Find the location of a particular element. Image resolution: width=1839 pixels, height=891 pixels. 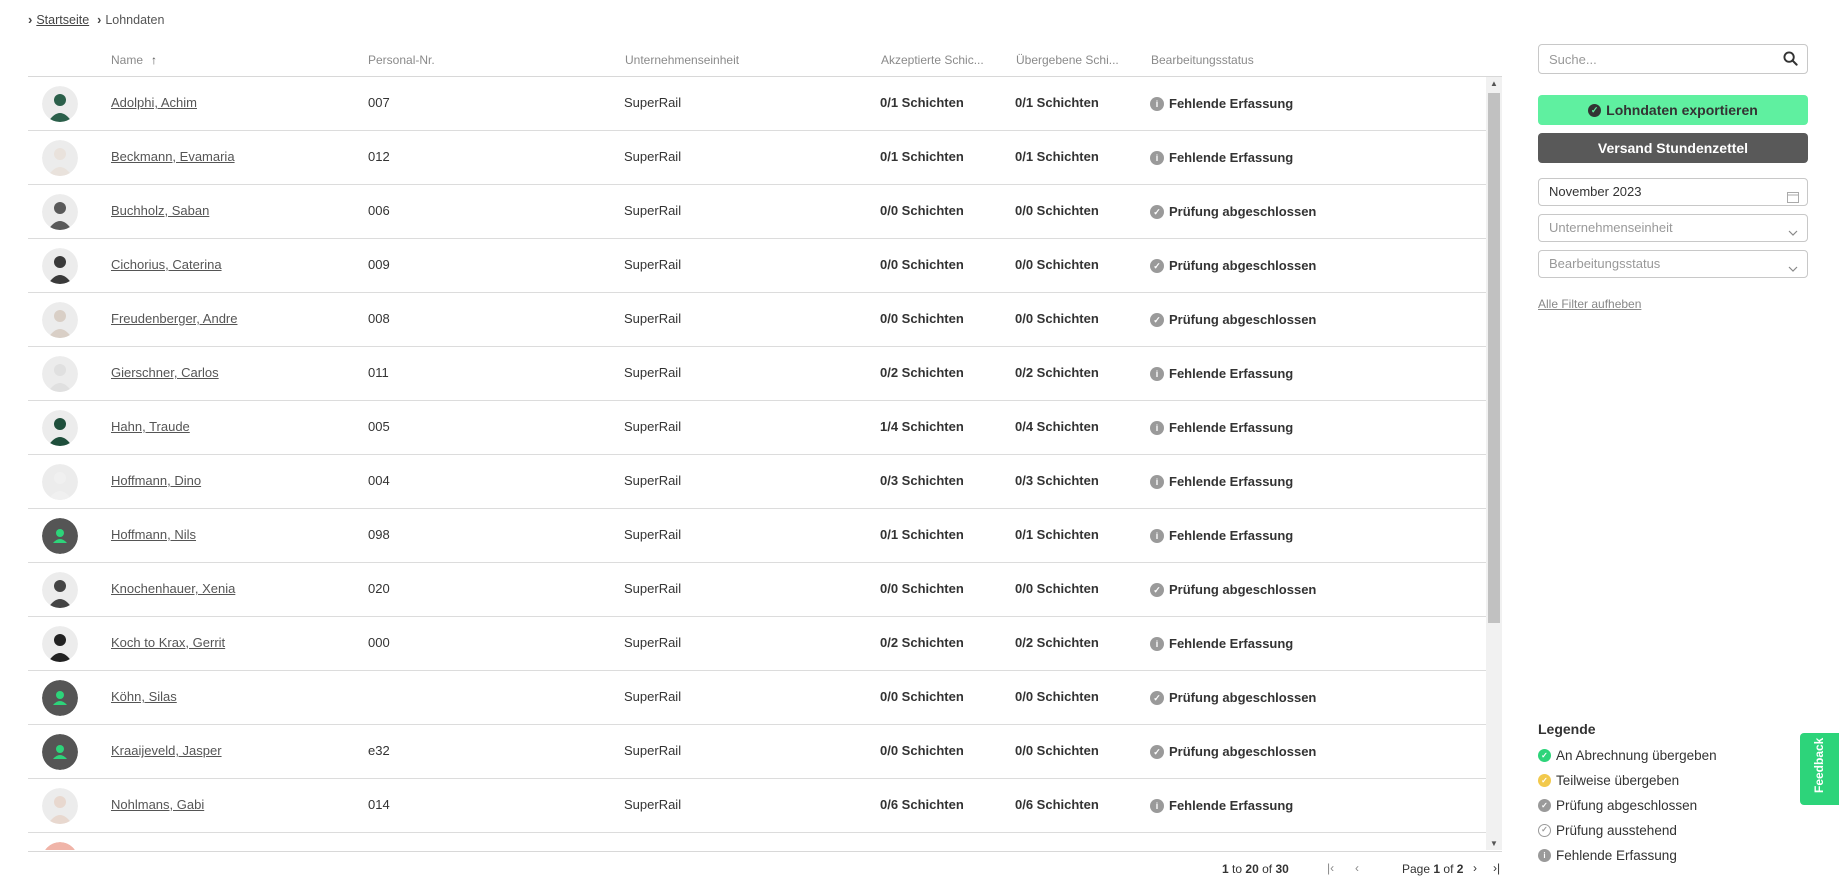

pagination: 1 to 20 of 30 |‹ ‹ Page 1 of 2 › ›| is located at coordinates (765, 868).